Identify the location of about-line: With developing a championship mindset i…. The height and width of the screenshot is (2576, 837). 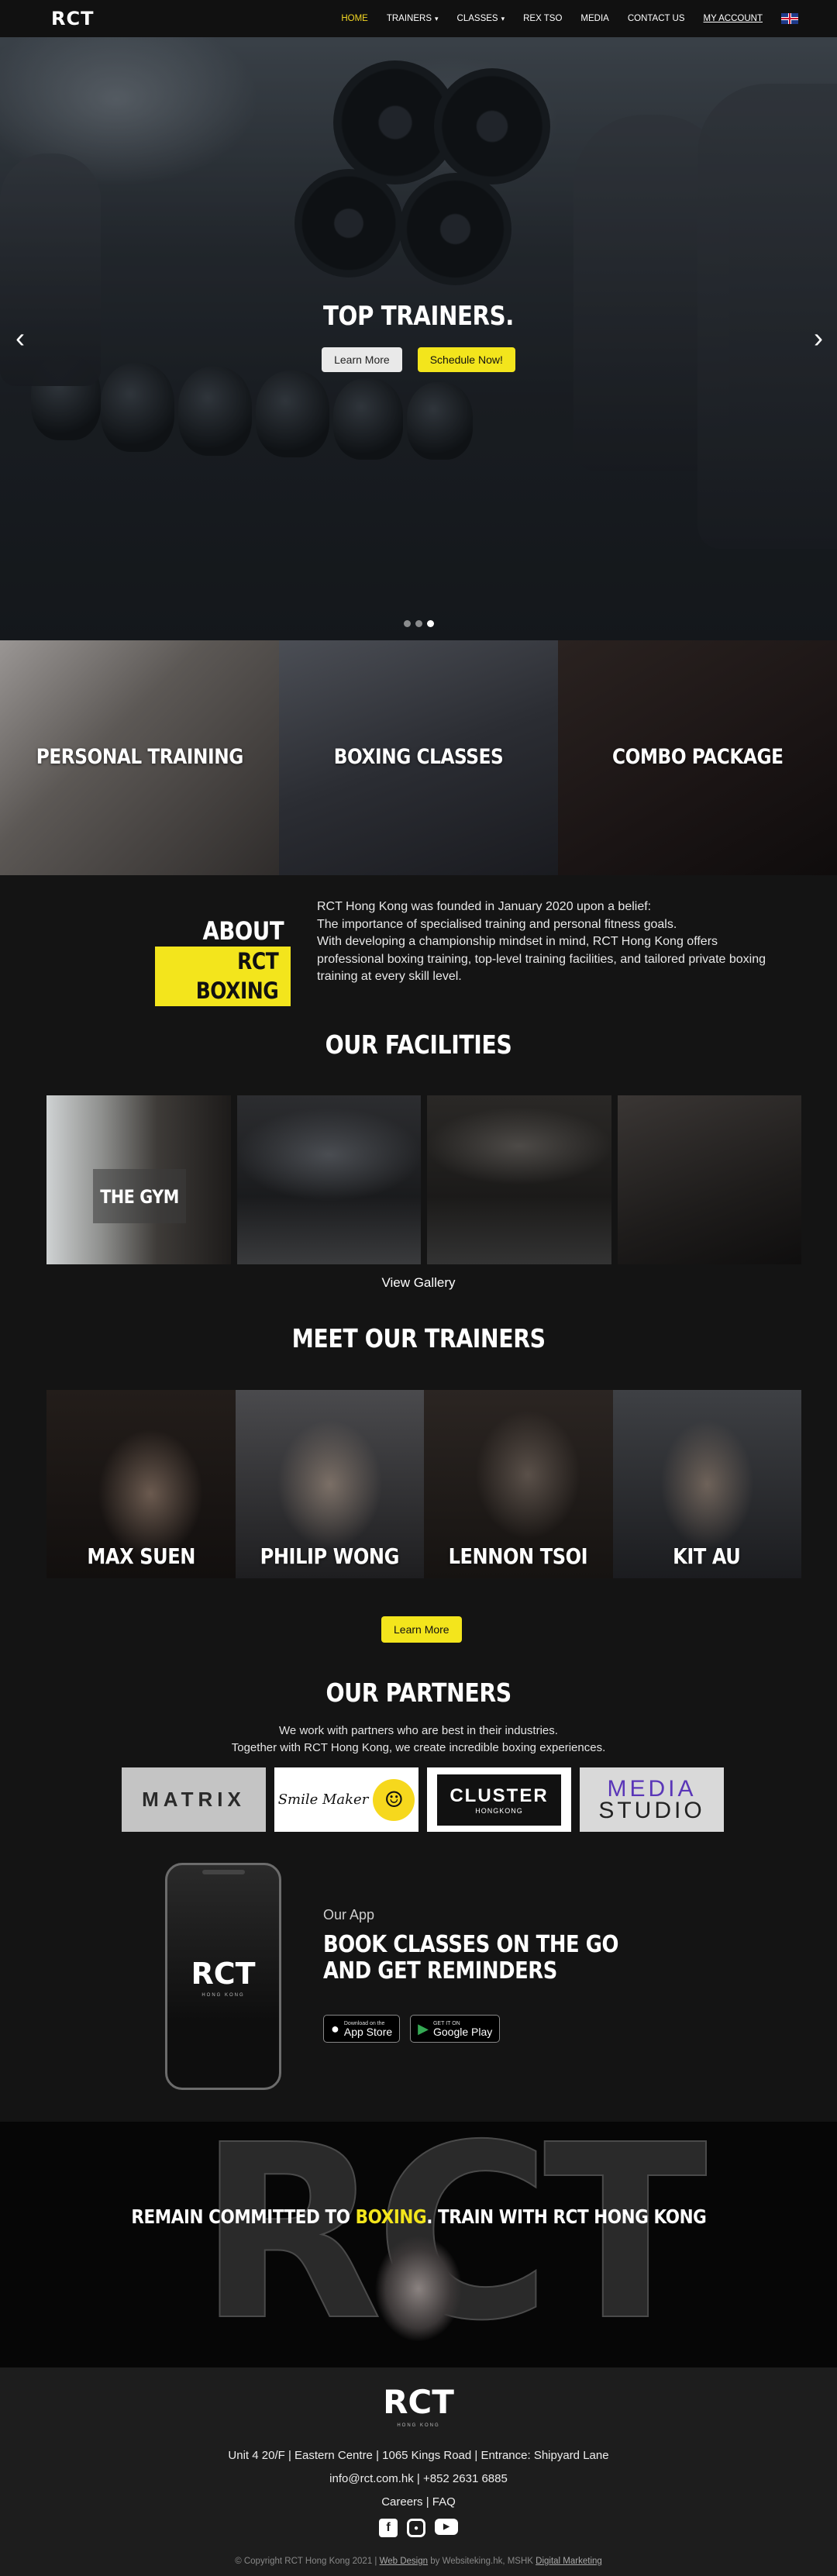
(541, 959).